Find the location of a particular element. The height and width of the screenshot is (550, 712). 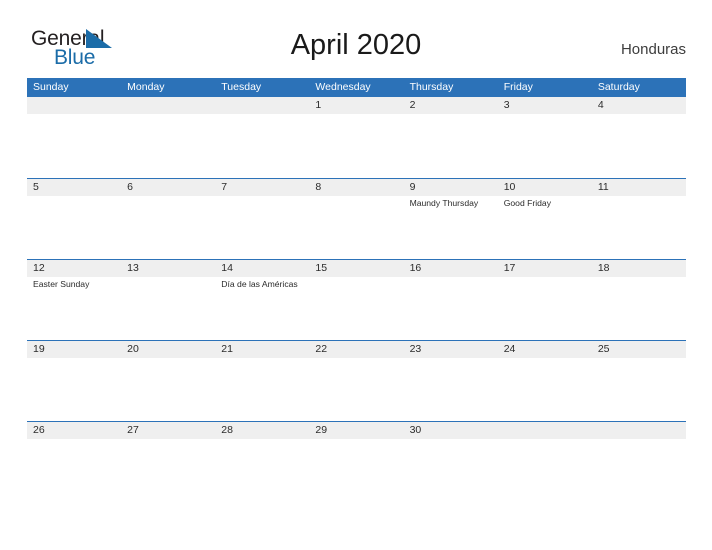

calendar-day-cell: 2 is located at coordinates (451, 137).